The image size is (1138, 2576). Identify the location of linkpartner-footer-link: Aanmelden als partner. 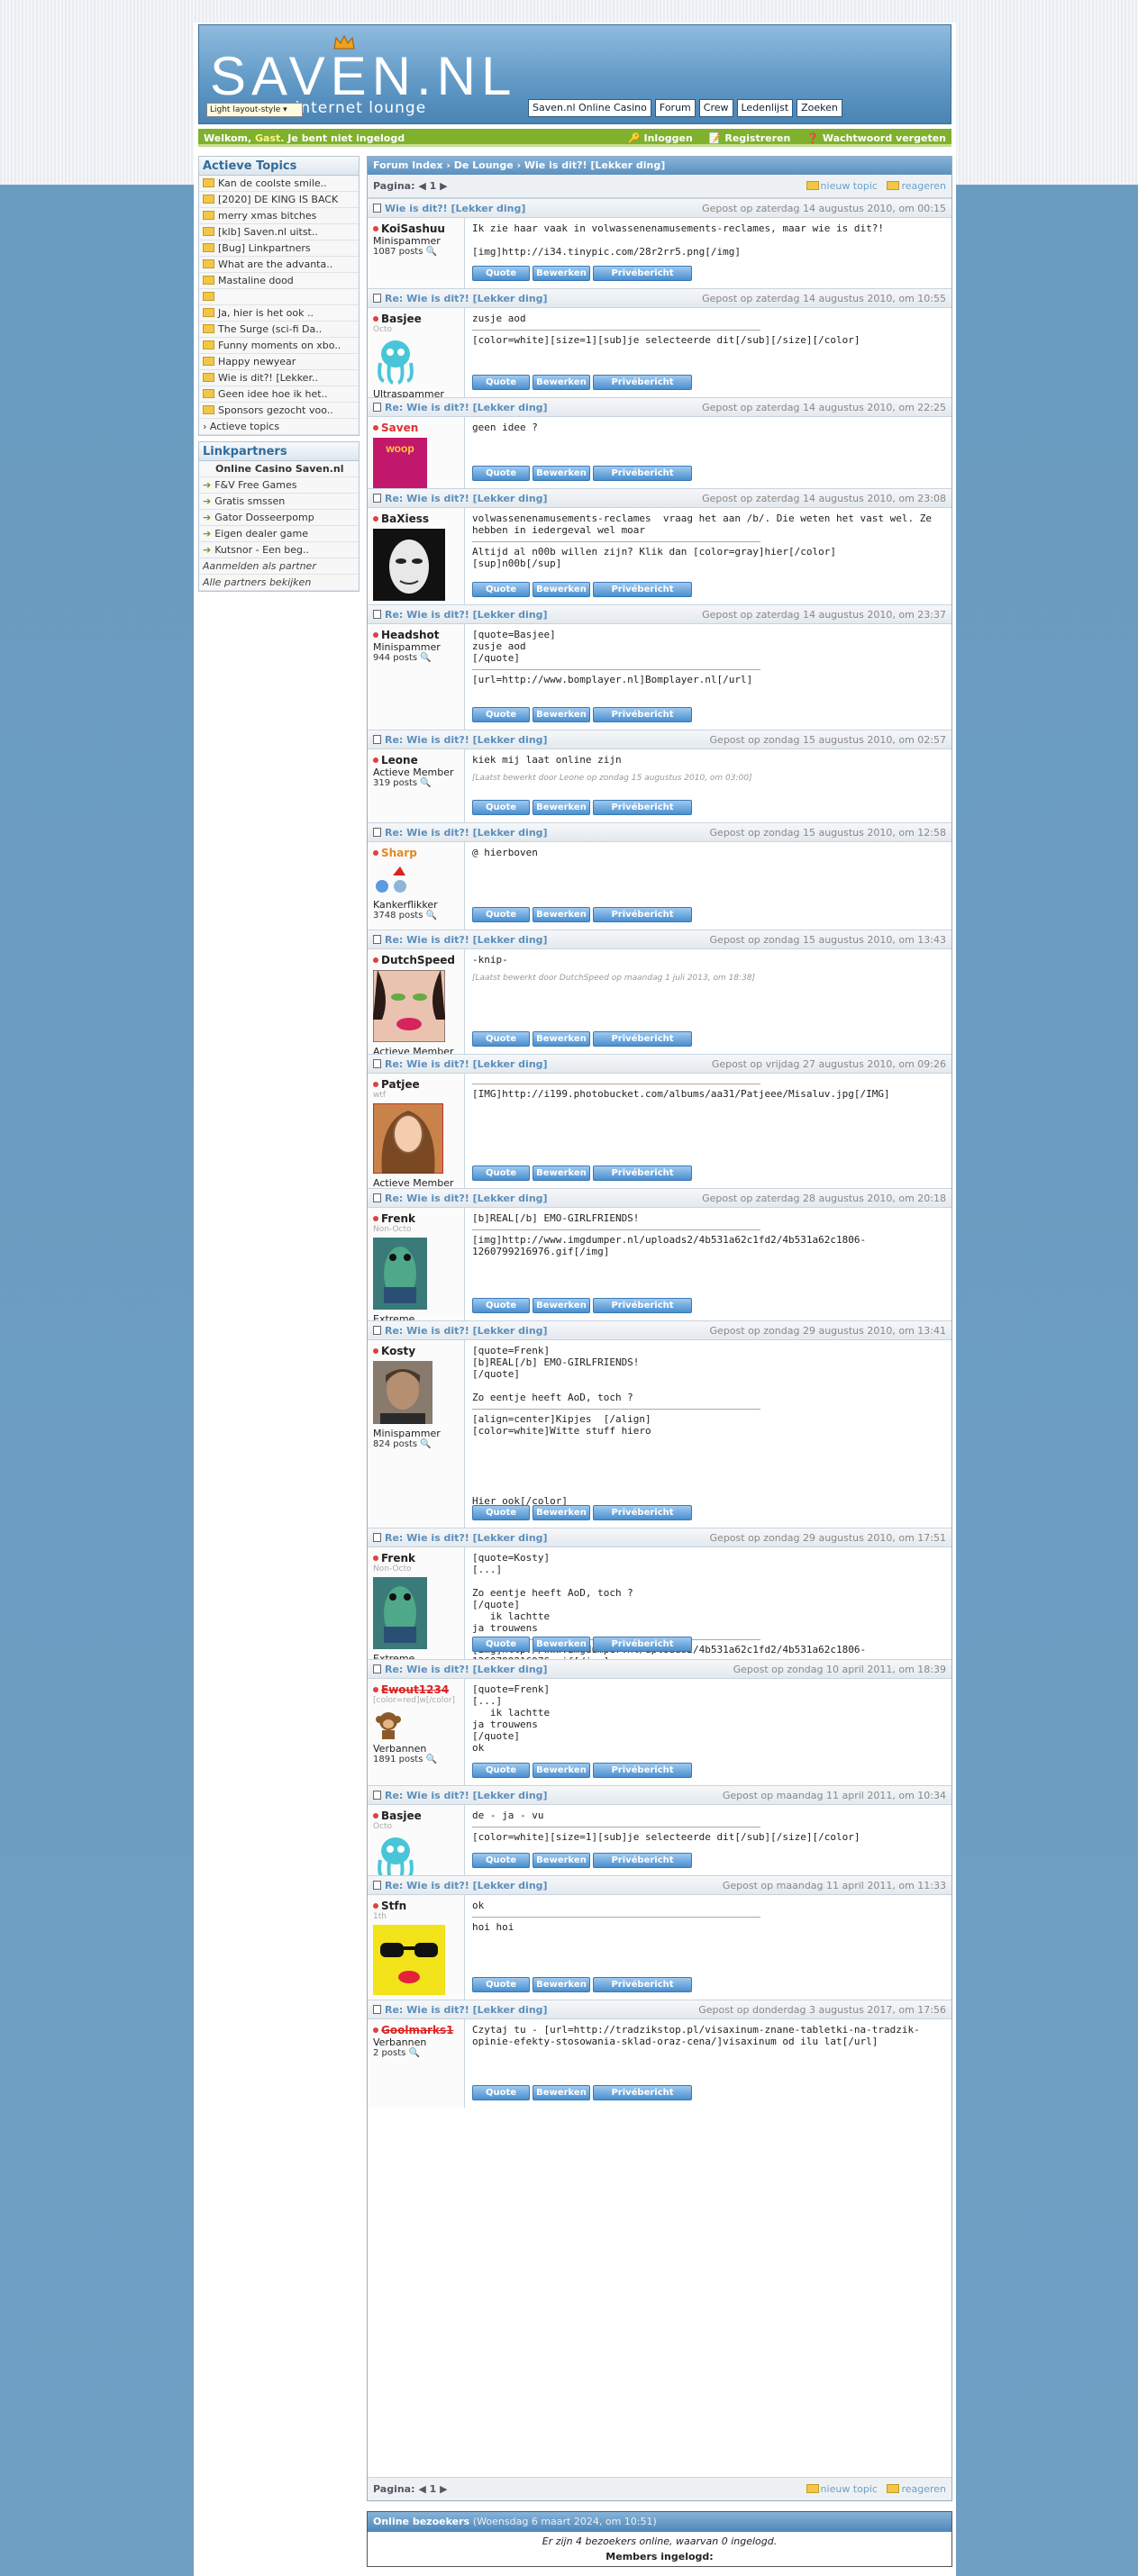
(279, 566).